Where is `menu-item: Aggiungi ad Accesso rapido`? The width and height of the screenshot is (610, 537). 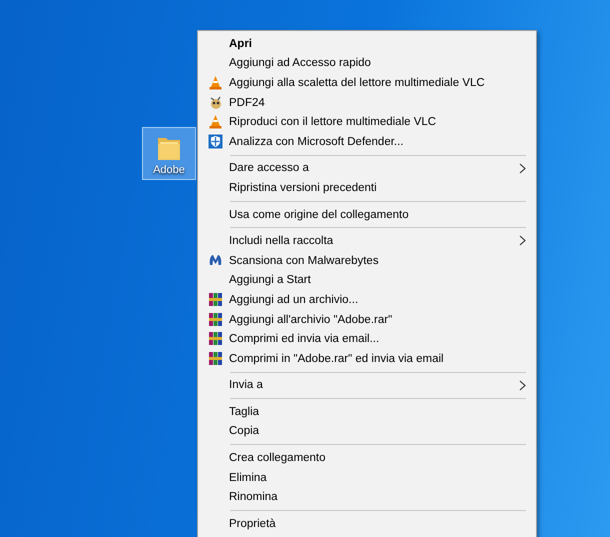
menu-item: Aggiungi ad Accesso rapido is located at coordinates (367, 64).